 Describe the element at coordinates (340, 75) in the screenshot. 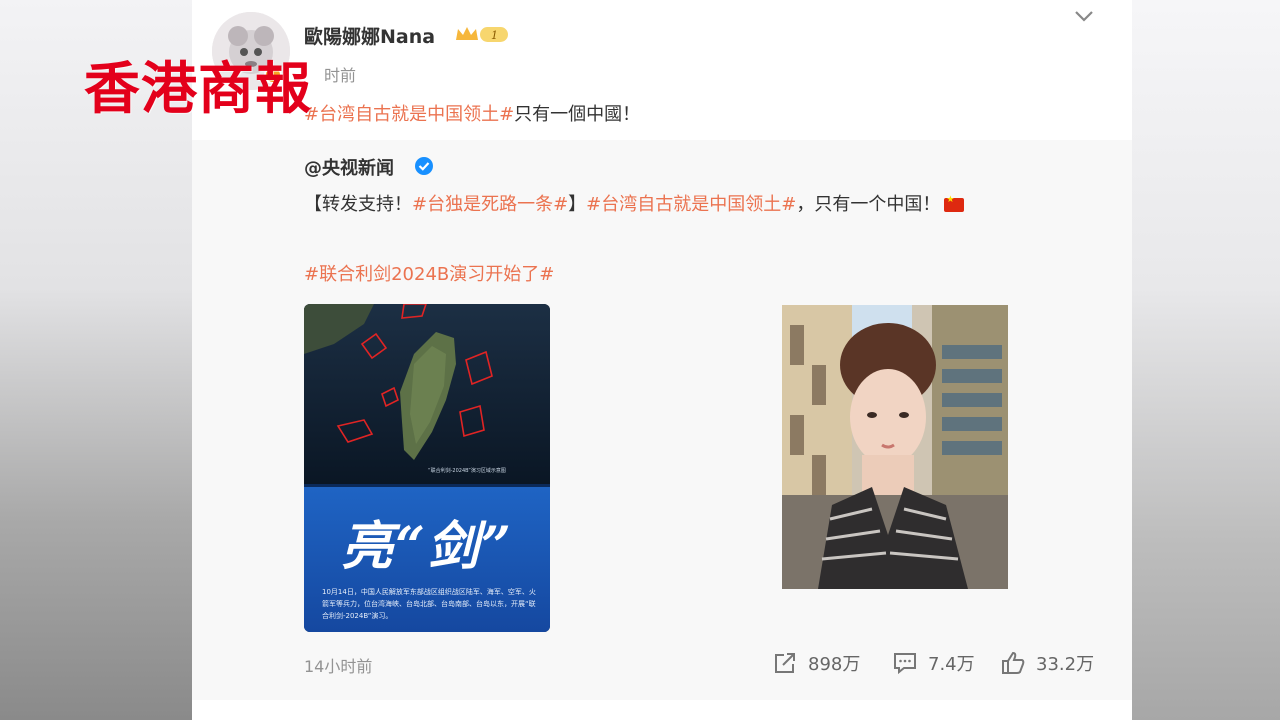

I see `post-time: 时前` at that location.